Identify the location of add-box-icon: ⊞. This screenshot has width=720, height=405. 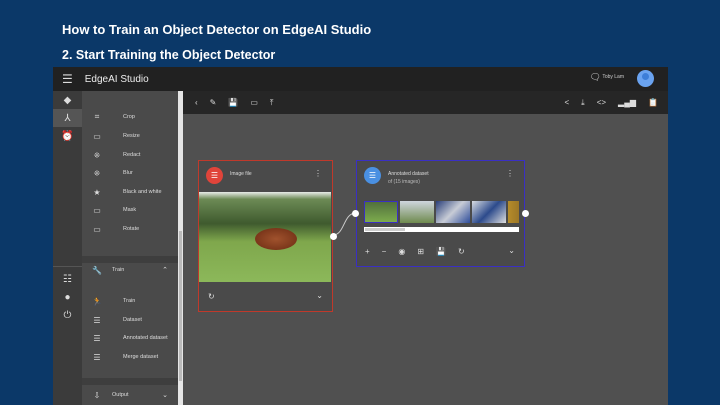
(420, 251).